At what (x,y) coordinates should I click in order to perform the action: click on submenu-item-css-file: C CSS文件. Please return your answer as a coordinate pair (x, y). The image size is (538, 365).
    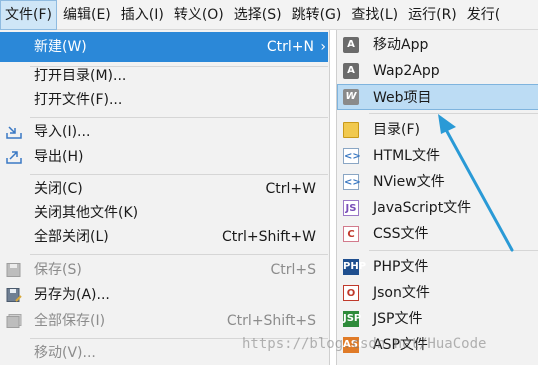
    Looking at the image, I should click on (437, 234).